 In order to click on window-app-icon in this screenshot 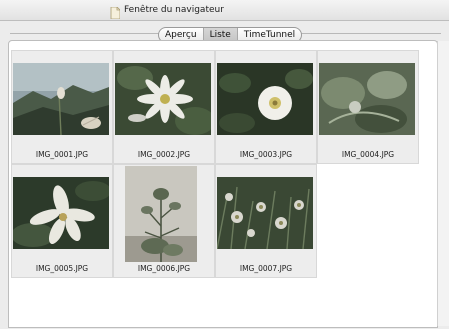, I will do `click(115, 12)`.